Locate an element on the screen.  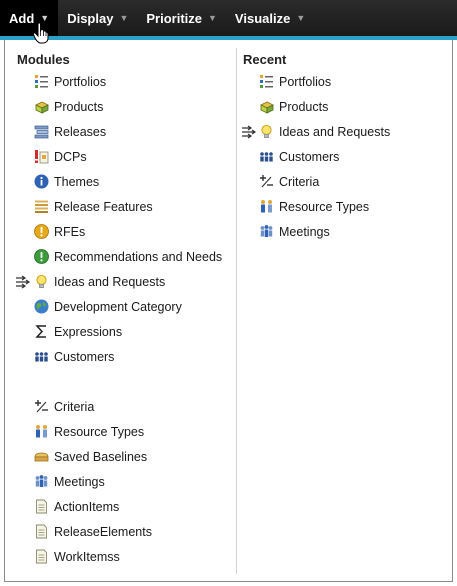
menu-visualize: Visualize ▼ is located at coordinates (270, 18).